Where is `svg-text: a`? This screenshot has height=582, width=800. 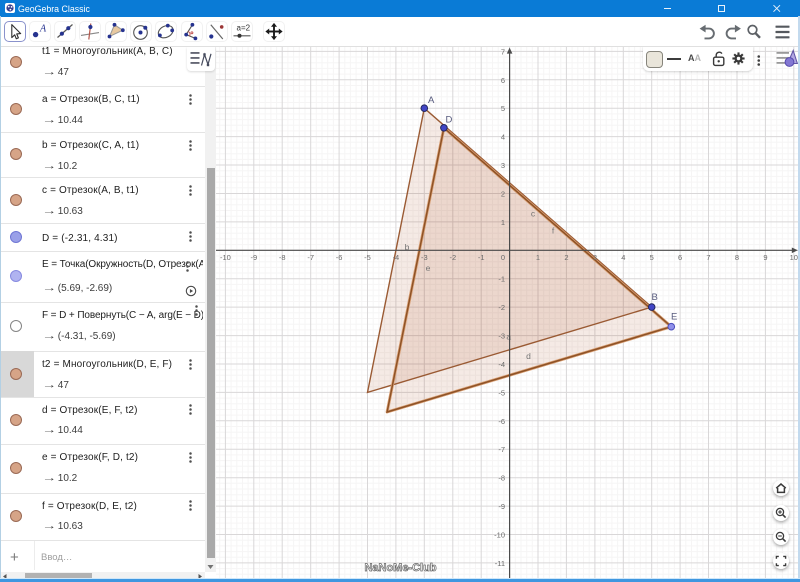
svg-text: a is located at coordinates (508, 337).